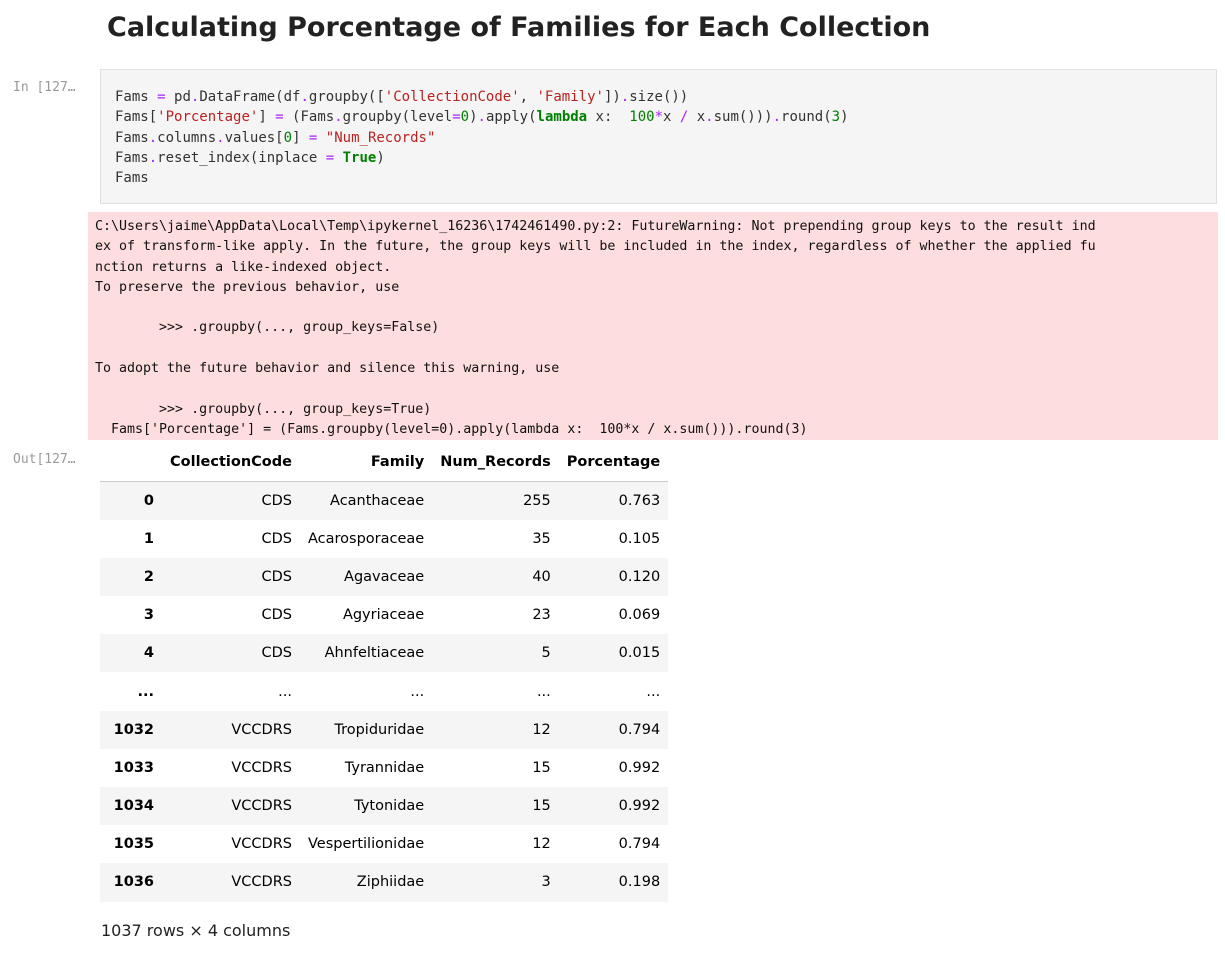 The height and width of the screenshot is (954, 1225). What do you see at coordinates (608, 117) in the screenshot?
I see `code-token: x:` at bounding box center [608, 117].